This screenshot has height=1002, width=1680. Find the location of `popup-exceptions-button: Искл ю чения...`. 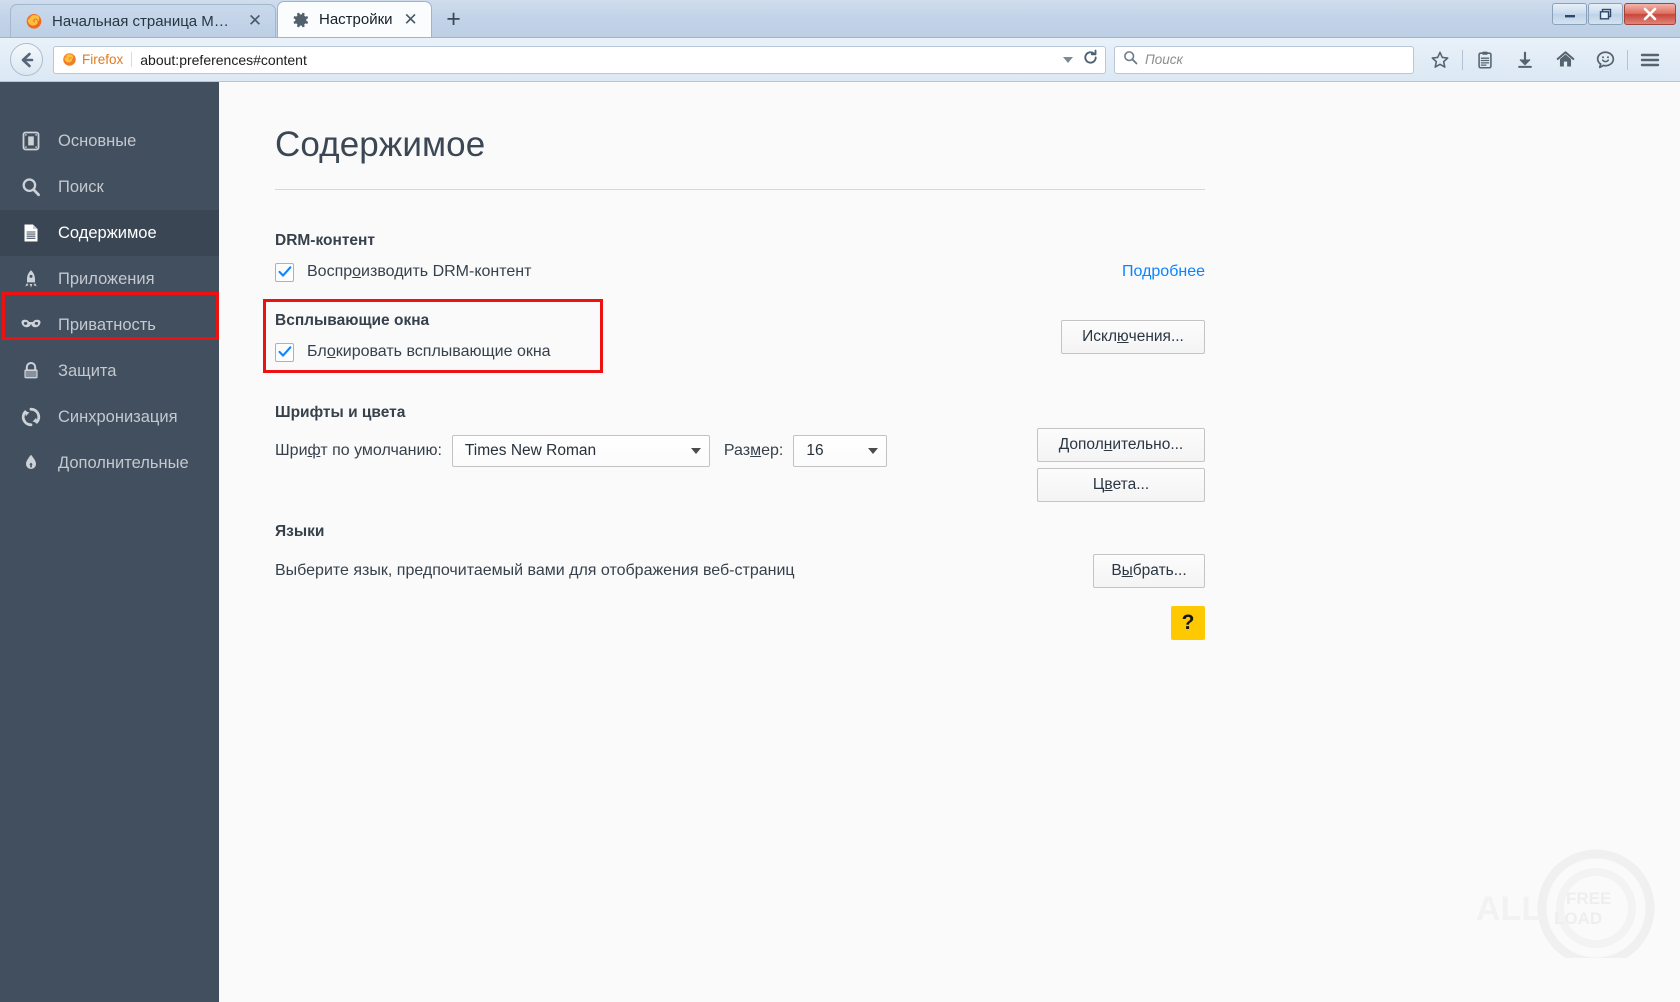

popup-exceptions-button: Искл ю чения... is located at coordinates (1133, 336).